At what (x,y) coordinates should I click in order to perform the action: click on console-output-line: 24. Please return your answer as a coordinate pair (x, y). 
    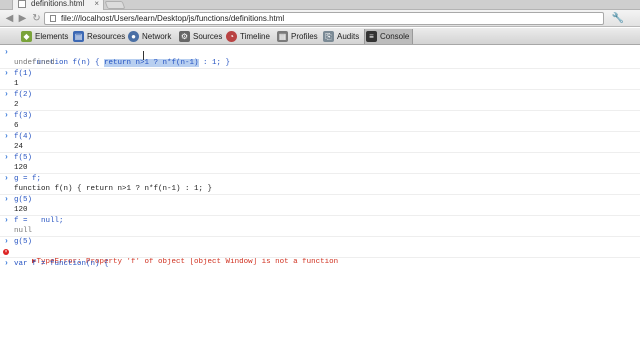
    Looking at the image, I should click on (19, 147).